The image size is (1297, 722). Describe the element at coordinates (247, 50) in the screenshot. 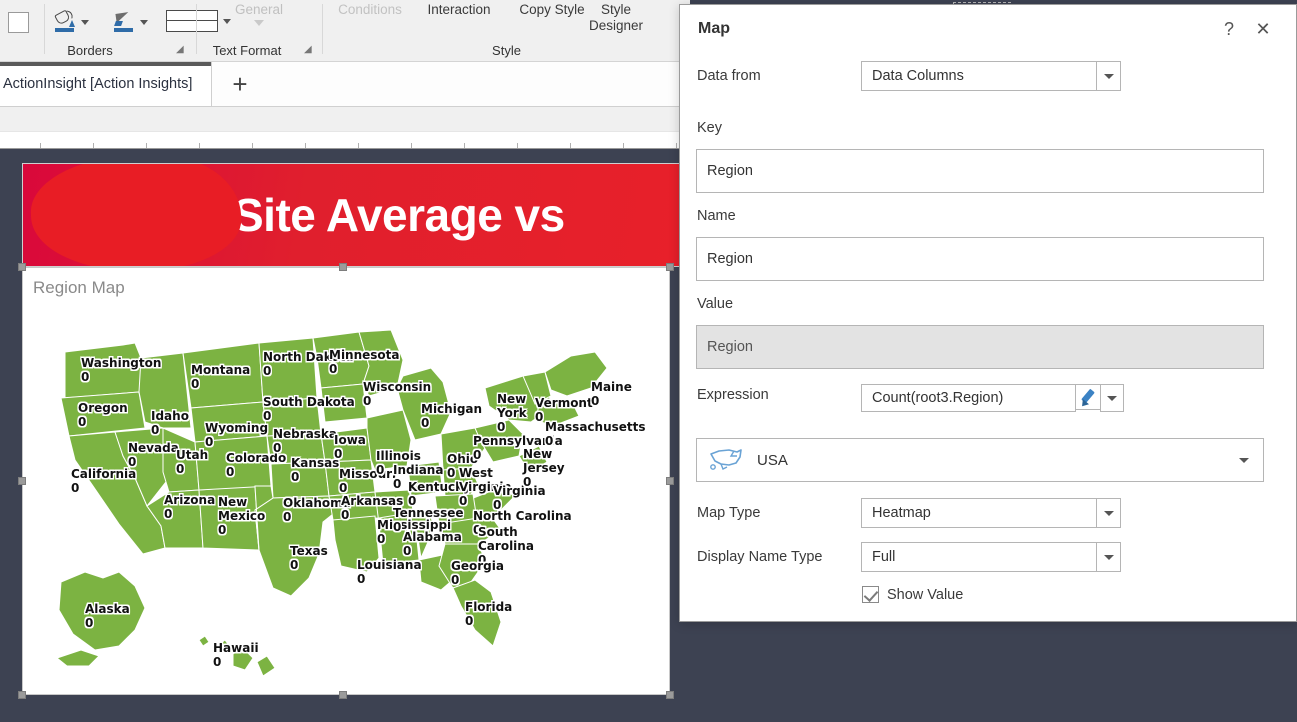

I see `group-caption-text-format: Text Format` at that location.